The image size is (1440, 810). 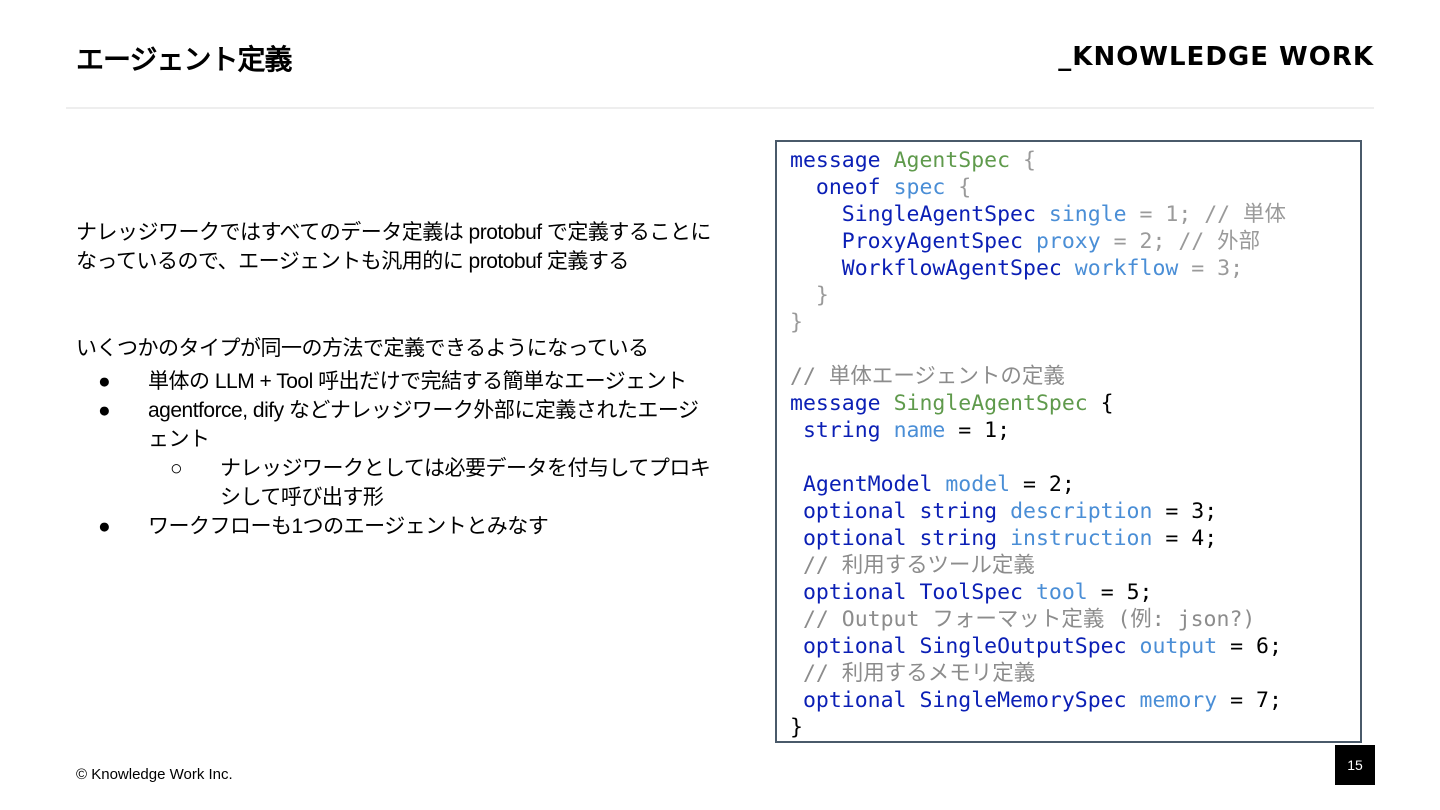 I want to click on code-token: description, so click(x=1088, y=511).